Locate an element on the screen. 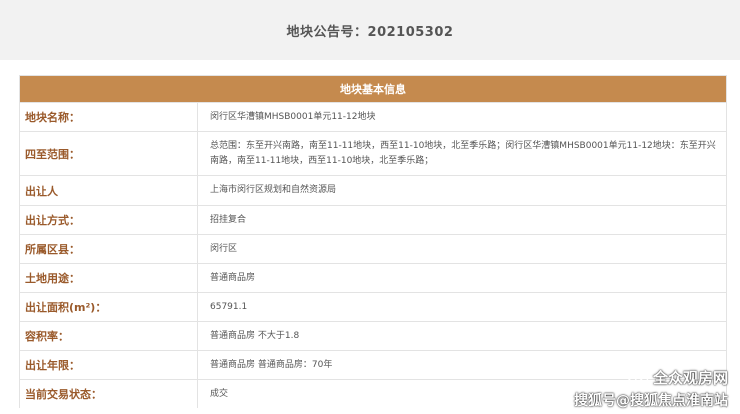 The image size is (740, 414). notice-header: 地块公告号：202105302 is located at coordinates (370, 30).